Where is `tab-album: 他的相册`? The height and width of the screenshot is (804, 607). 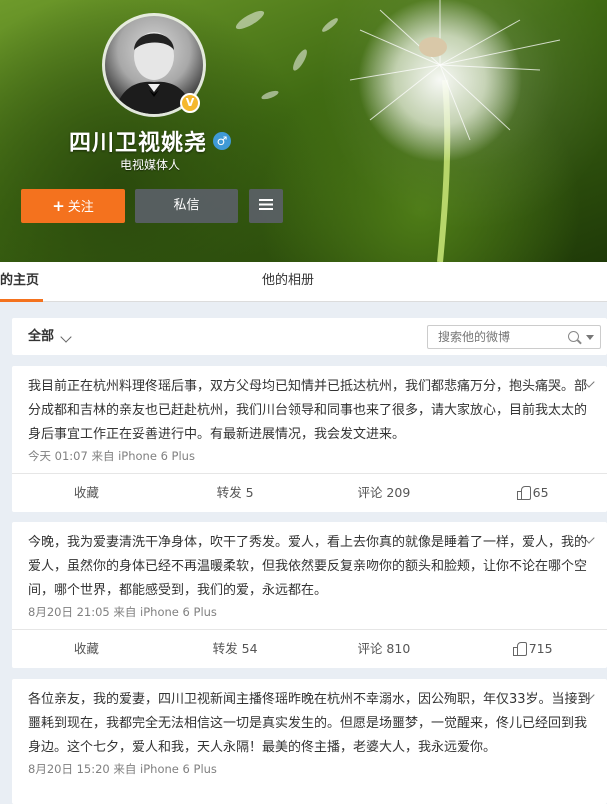 tab-album: 他的相册 is located at coordinates (288, 282).